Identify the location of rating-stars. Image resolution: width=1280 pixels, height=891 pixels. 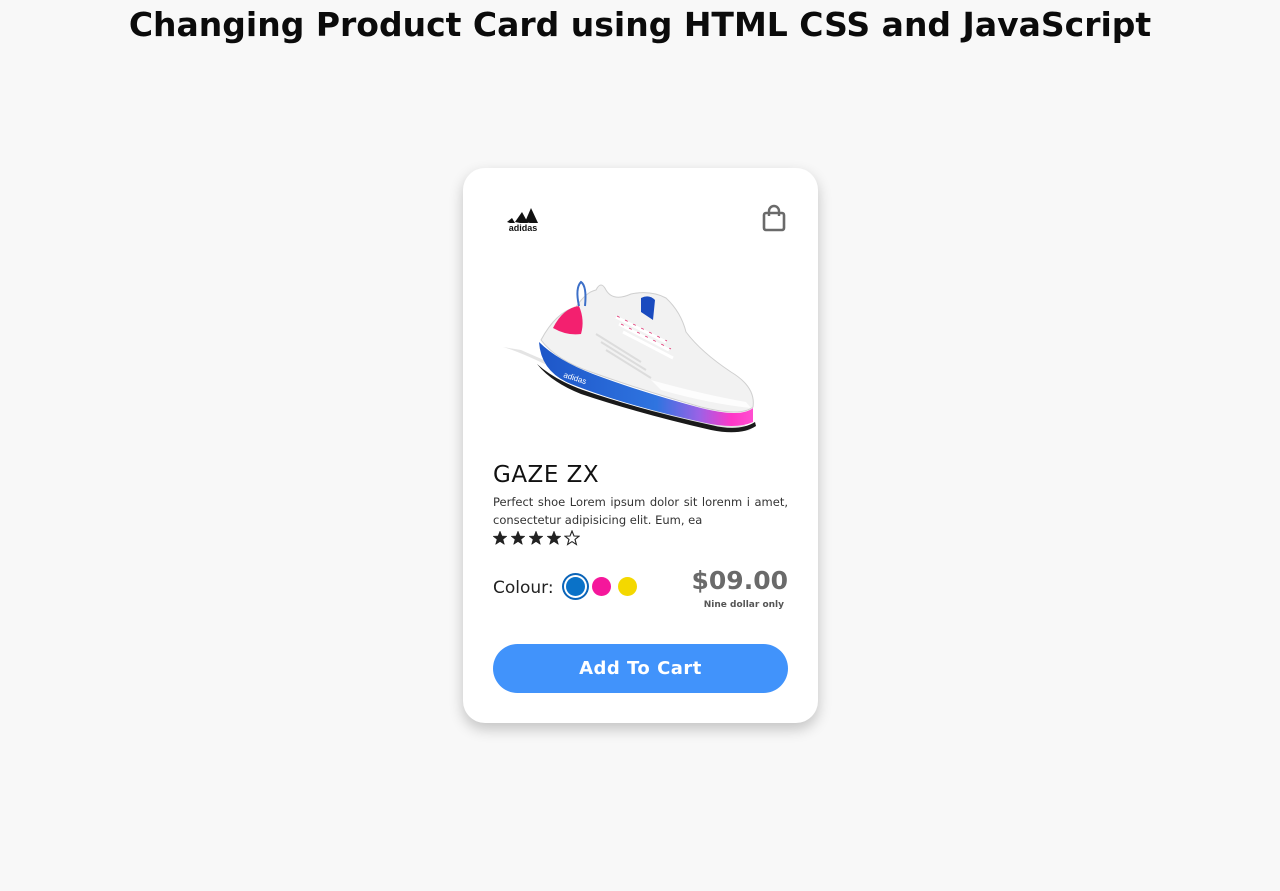
(536, 538).